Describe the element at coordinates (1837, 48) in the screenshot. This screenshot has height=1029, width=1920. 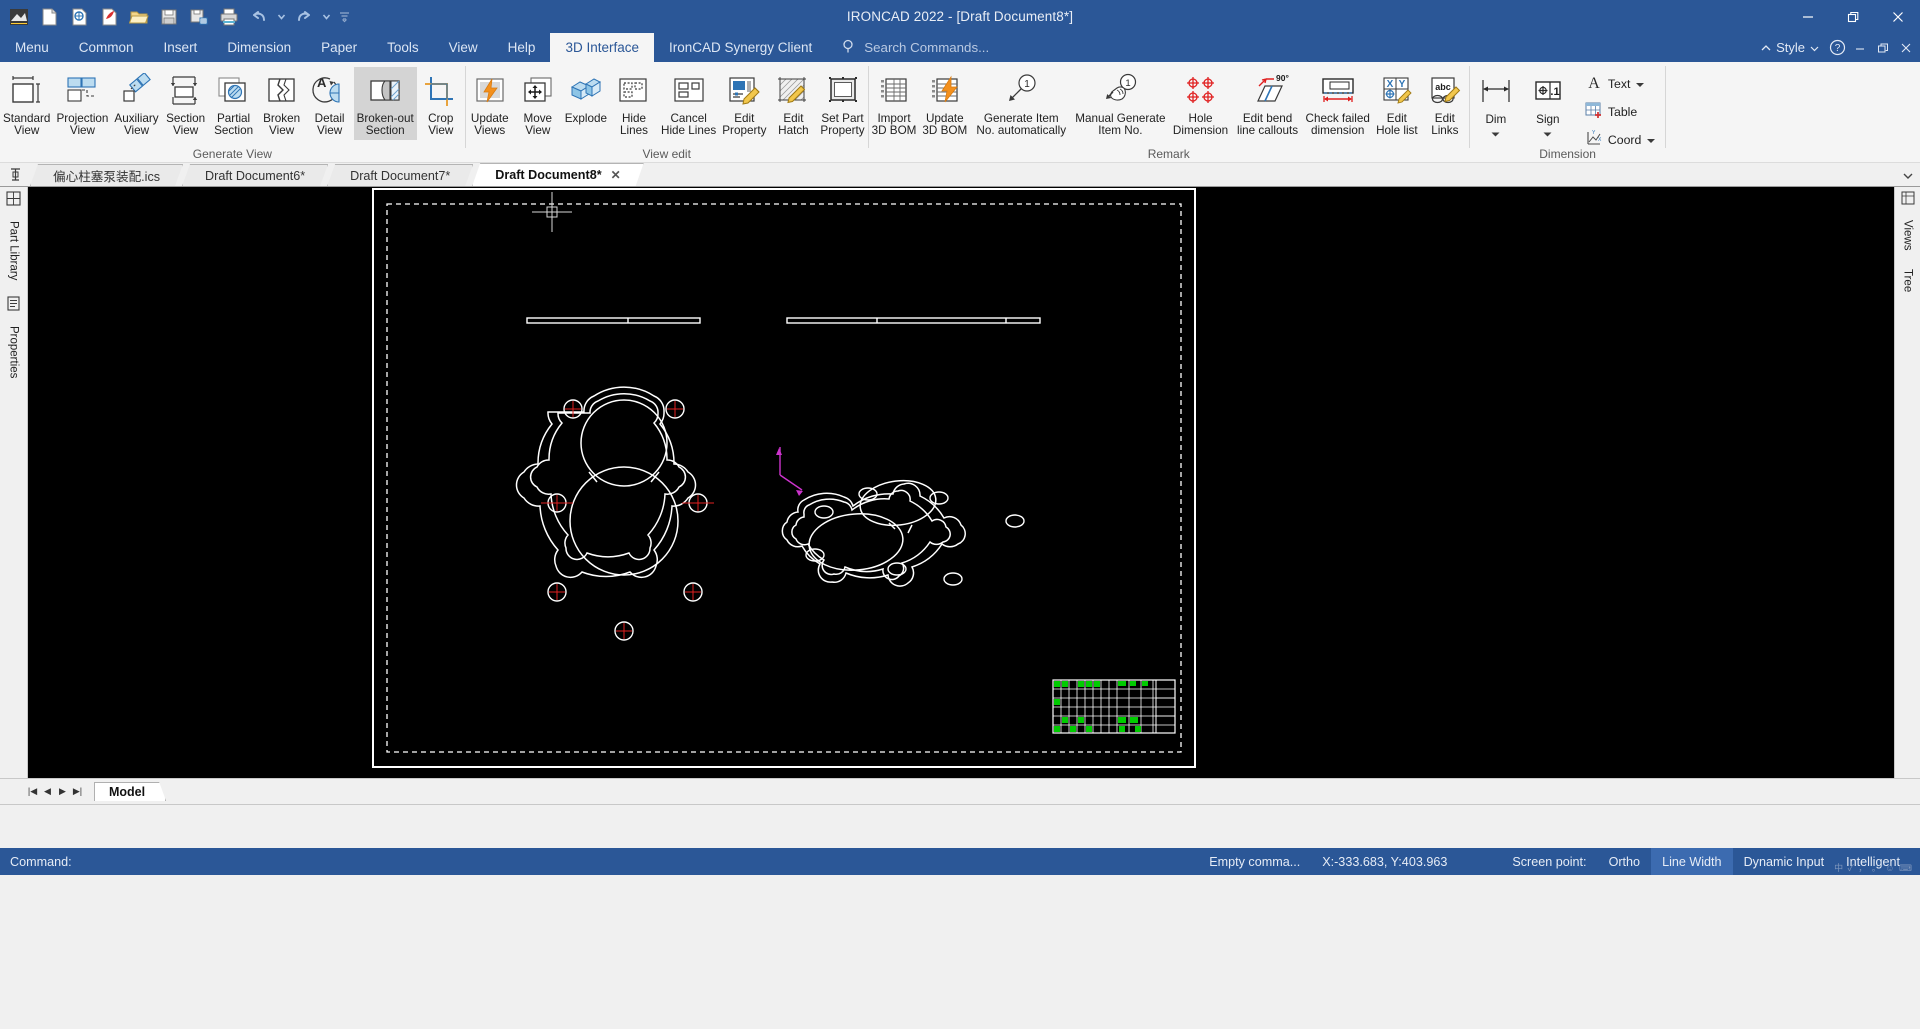
I see `help-button: ?` at that location.